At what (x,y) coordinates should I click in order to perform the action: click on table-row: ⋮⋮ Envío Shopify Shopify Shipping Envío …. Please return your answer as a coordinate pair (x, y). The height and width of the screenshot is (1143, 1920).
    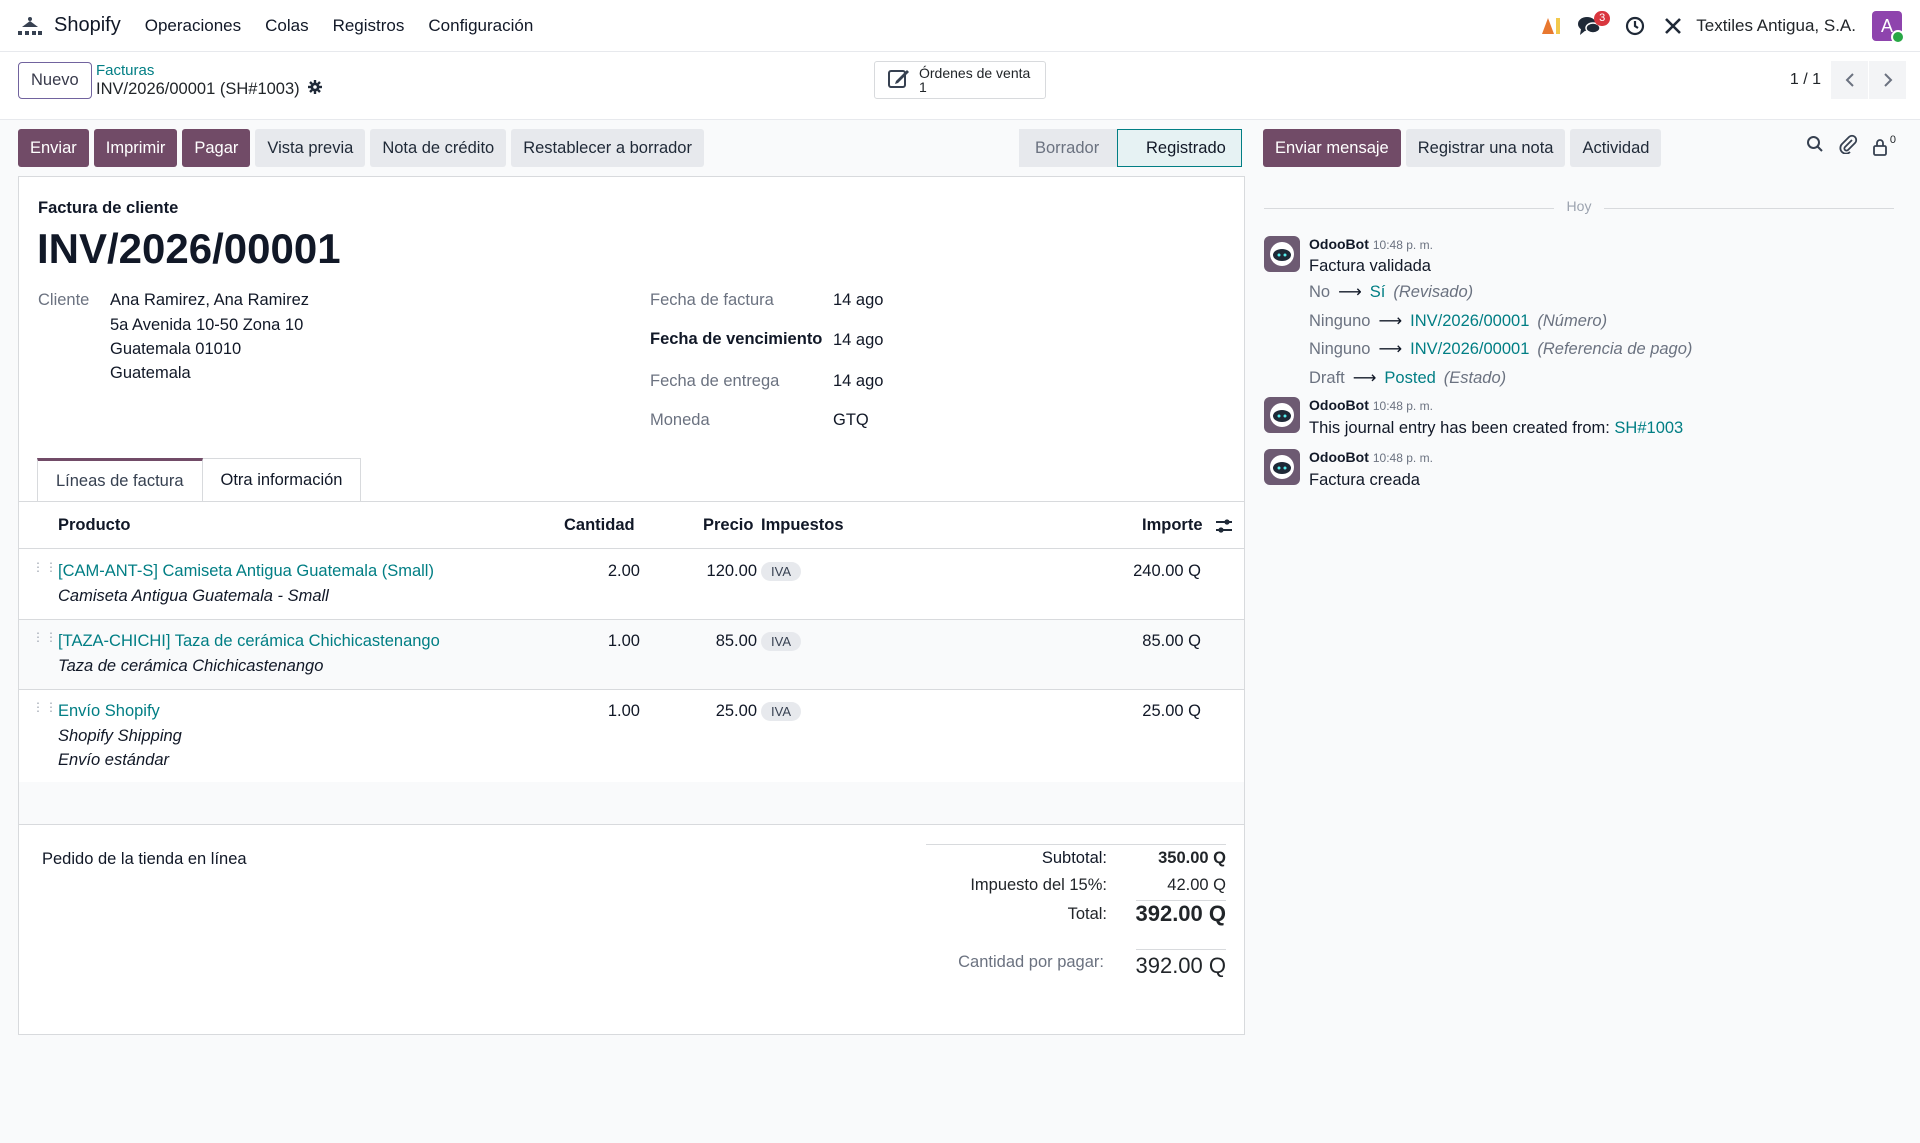
    Looking at the image, I should click on (631, 736).